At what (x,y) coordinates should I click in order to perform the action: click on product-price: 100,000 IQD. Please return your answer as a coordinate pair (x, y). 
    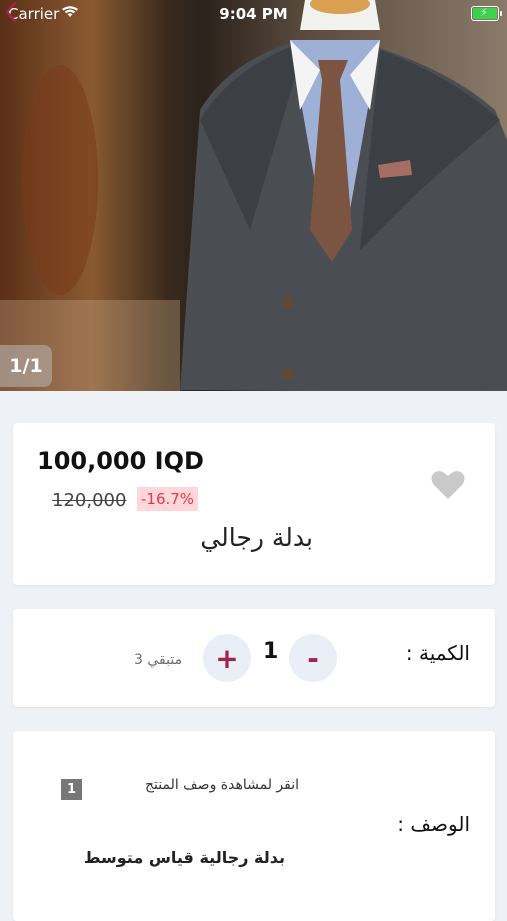
    Looking at the image, I should click on (120, 461).